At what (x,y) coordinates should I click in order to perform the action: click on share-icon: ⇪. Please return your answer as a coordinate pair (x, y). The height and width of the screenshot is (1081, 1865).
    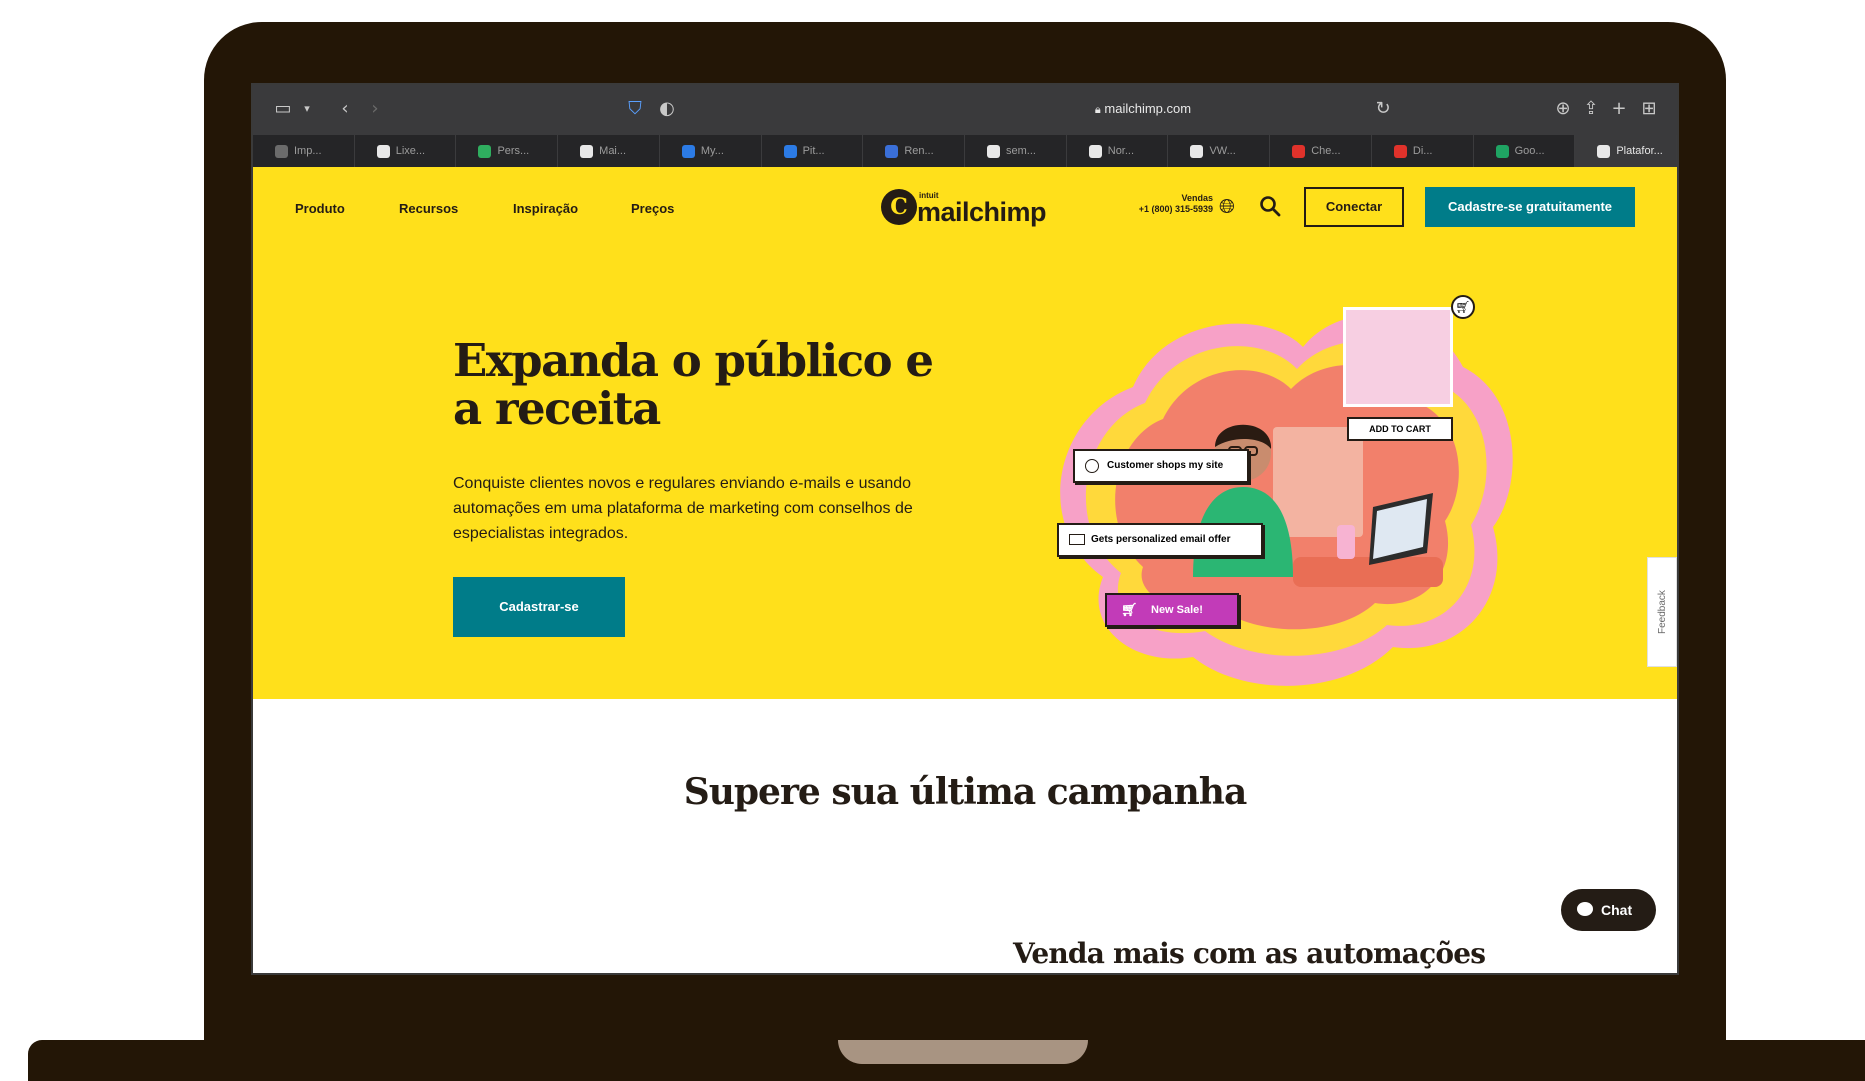
    Looking at the image, I should click on (1591, 109).